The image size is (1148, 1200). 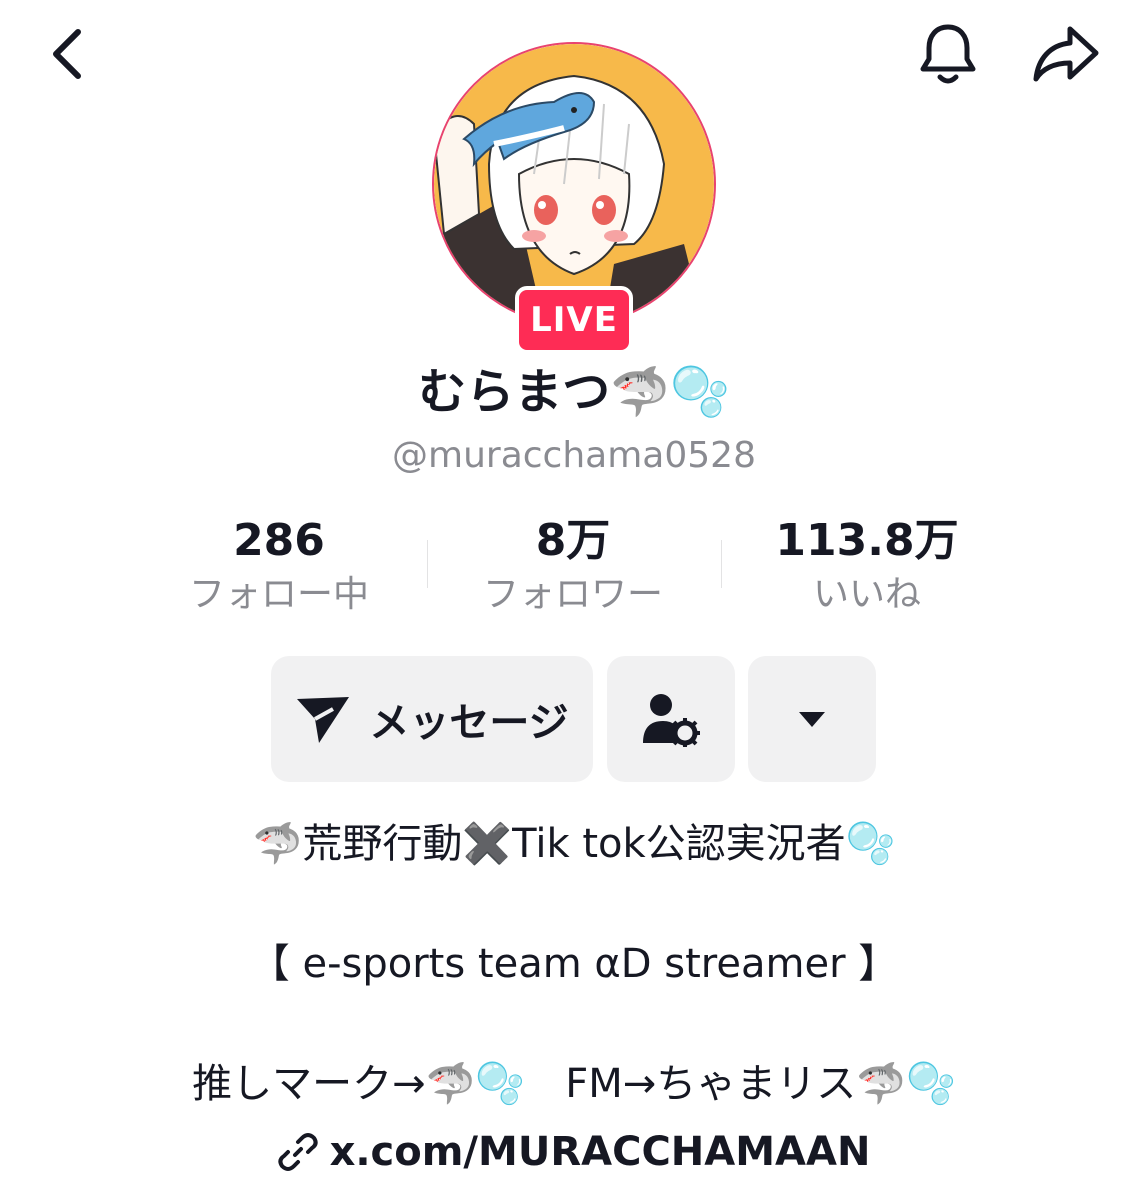 I want to click on caret-down-icon, so click(x=812, y=719).